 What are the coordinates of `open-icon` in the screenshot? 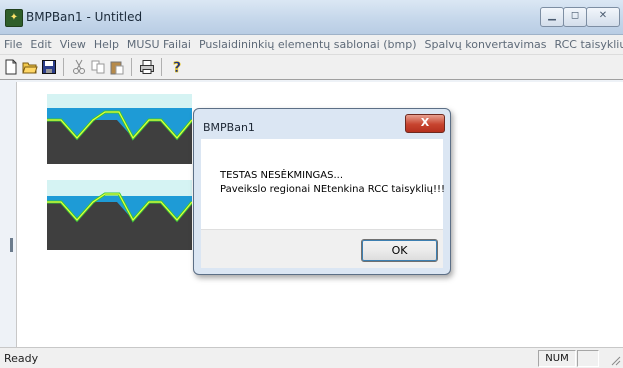 It's located at (30, 67).